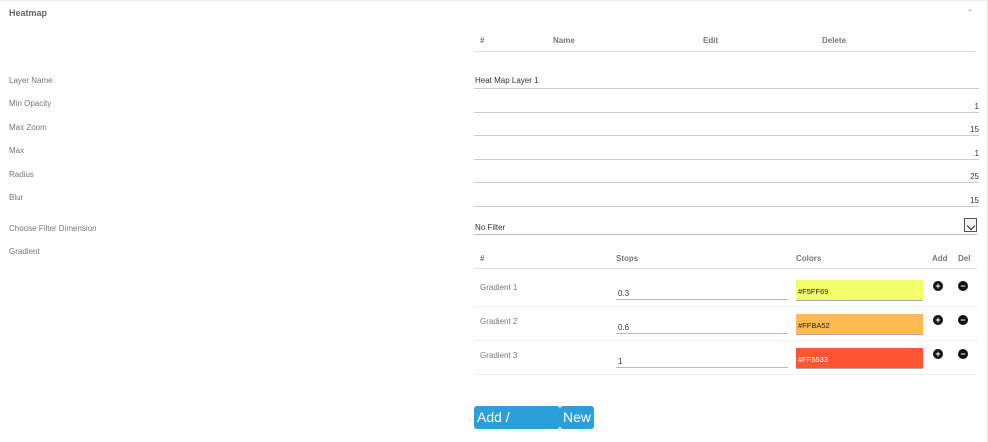  What do you see at coordinates (964, 258) in the screenshot?
I see `gradient-col-del: Del` at bounding box center [964, 258].